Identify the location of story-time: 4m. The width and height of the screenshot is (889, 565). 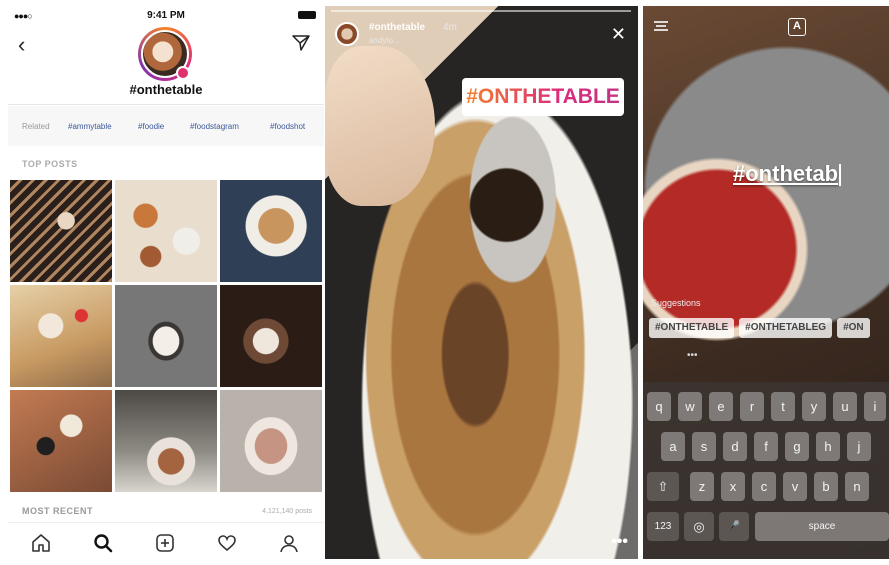
(450, 27).